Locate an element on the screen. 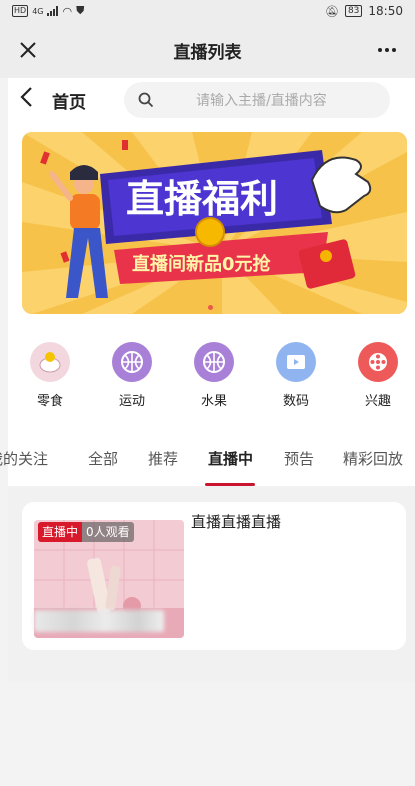 The height and width of the screenshot is (786, 415). tab-preview: 预告 is located at coordinates (299, 458).